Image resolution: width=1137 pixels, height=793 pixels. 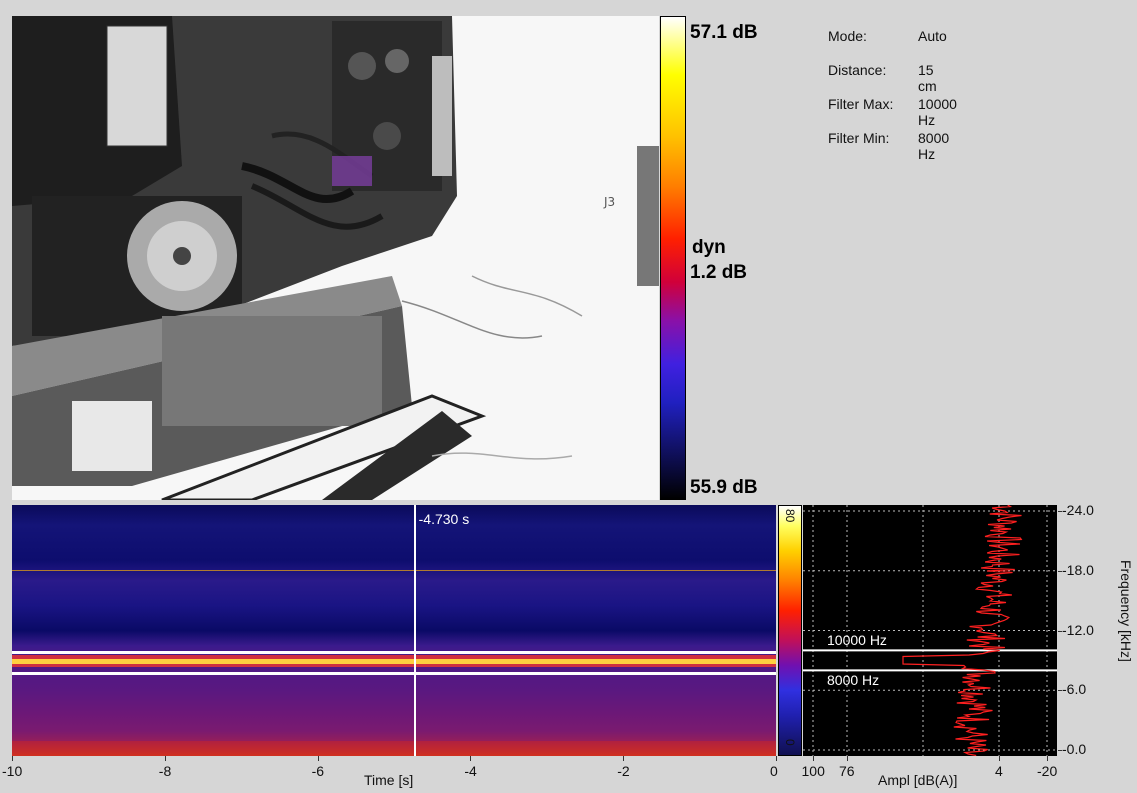 What do you see at coordinates (1047, 771) in the screenshot?
I see `amplitude-axis-tick-label: -20` at bounding box center [1047, 771].